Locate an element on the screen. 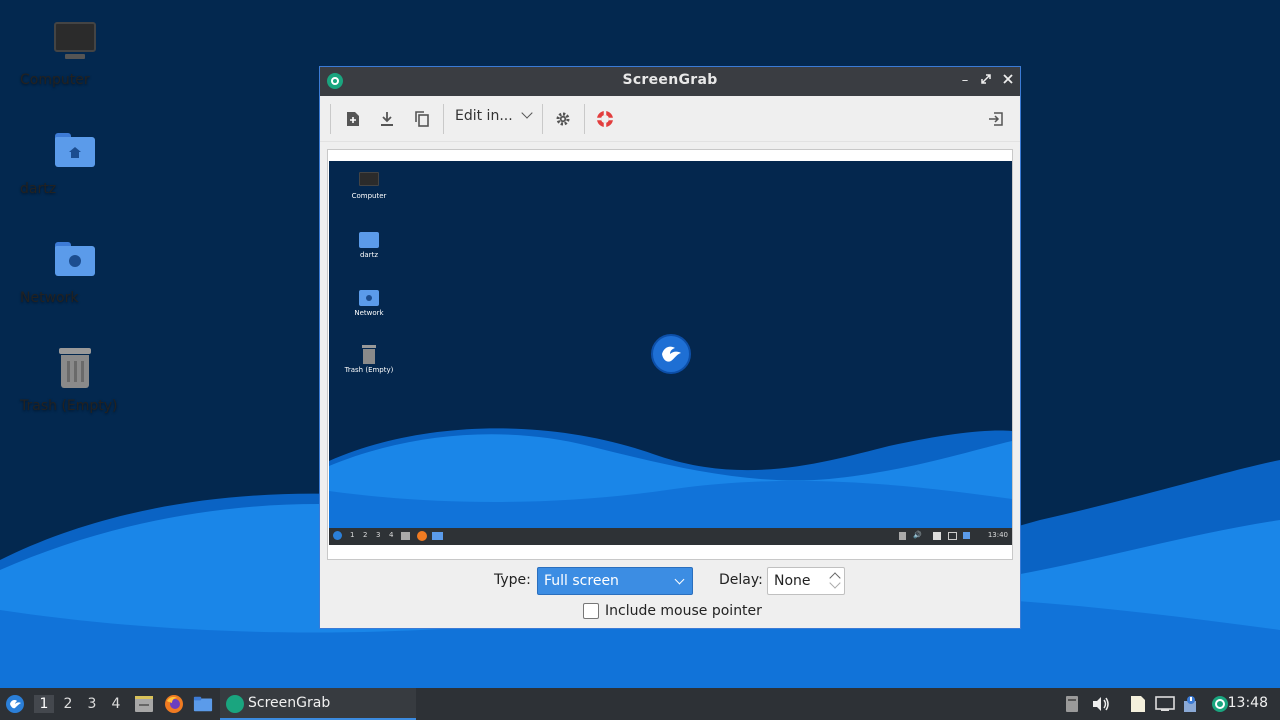 The image size is (1280, 720). tray-volume is located at coordinates (1101, 704).